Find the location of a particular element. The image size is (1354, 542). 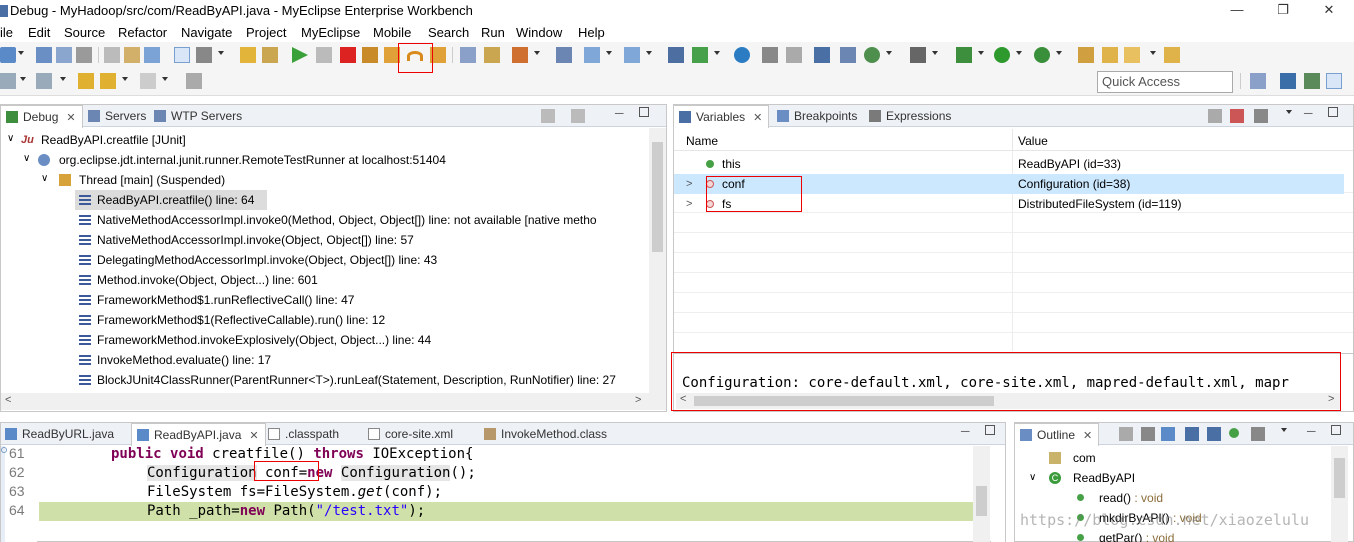

variable-row-this: this ReadByAPI (id=33) is located at coordinates (1009, 164).